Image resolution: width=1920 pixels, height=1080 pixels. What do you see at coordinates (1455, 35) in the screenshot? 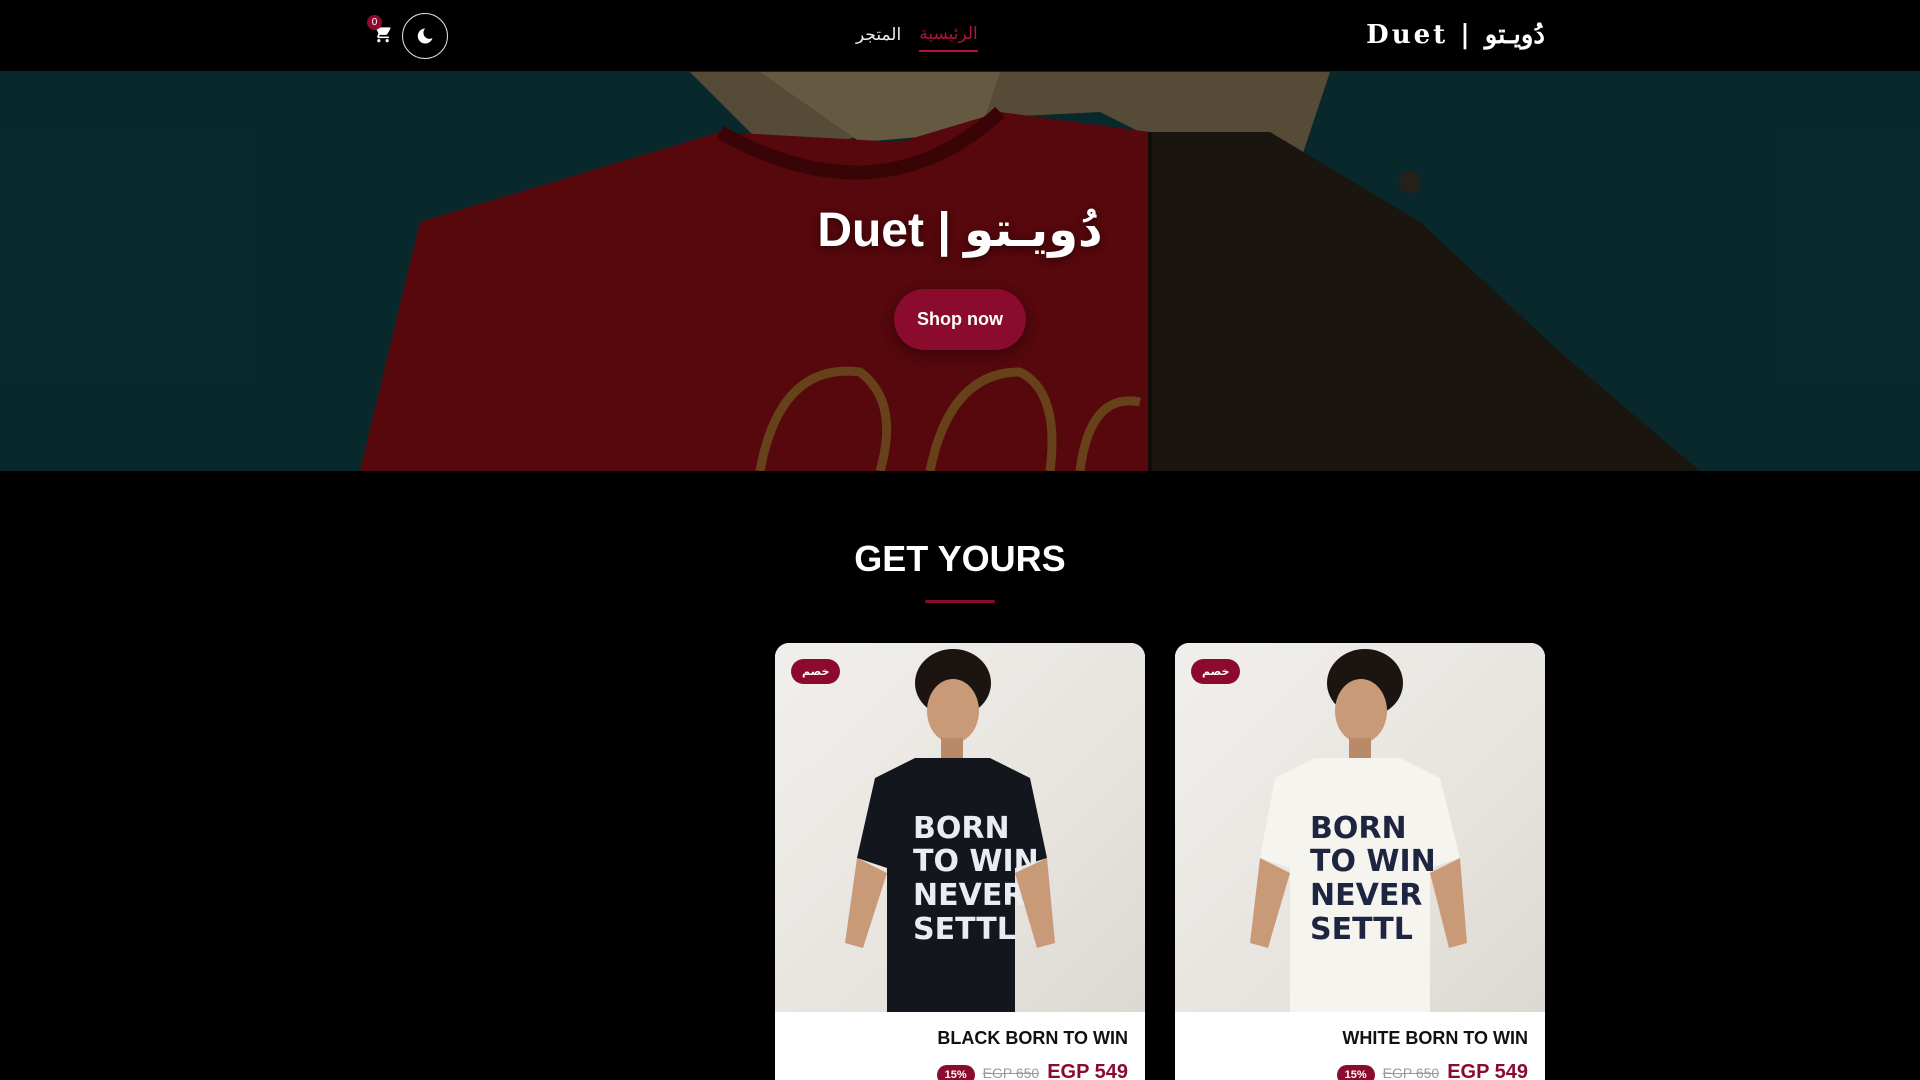
I see `brand-logo: Duet | دُويـتو` at bounding box center [1455, 35].